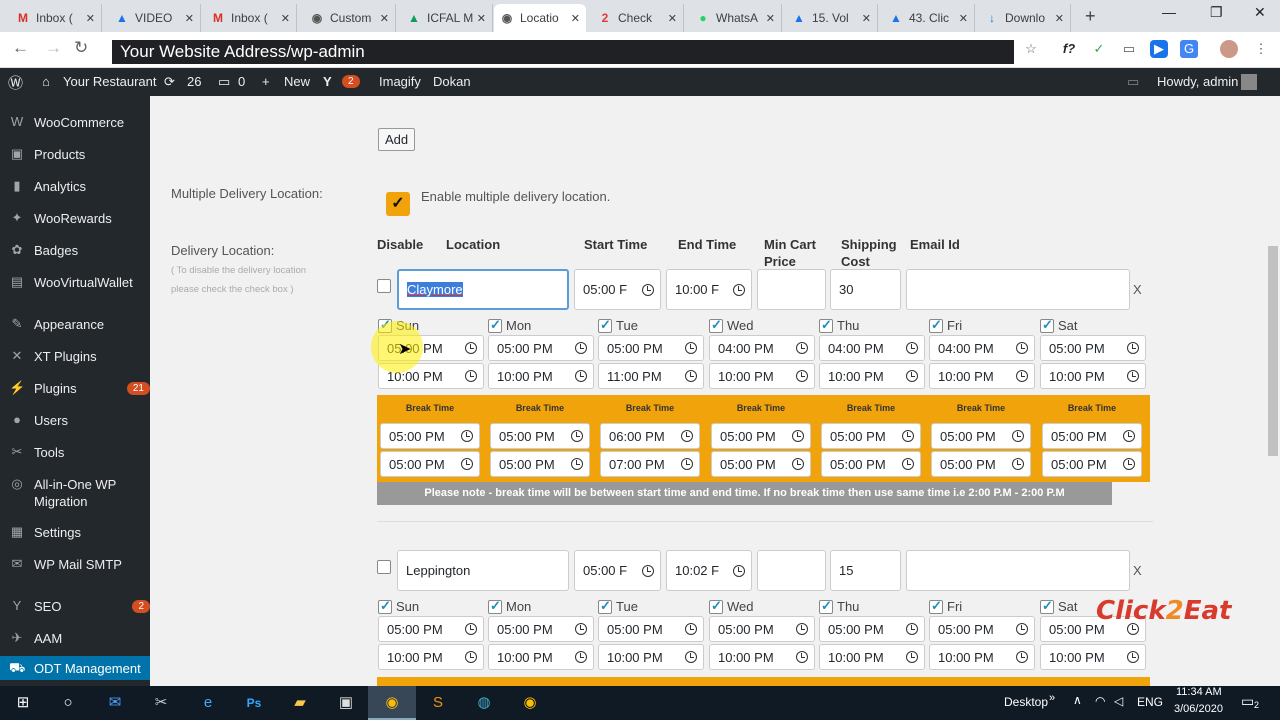 The height and width of the screenshot is (720, 1280). Describe the element at coordinates (530, 703) in the screenshot. I see `chrome-second-icon: ◉` at that location.